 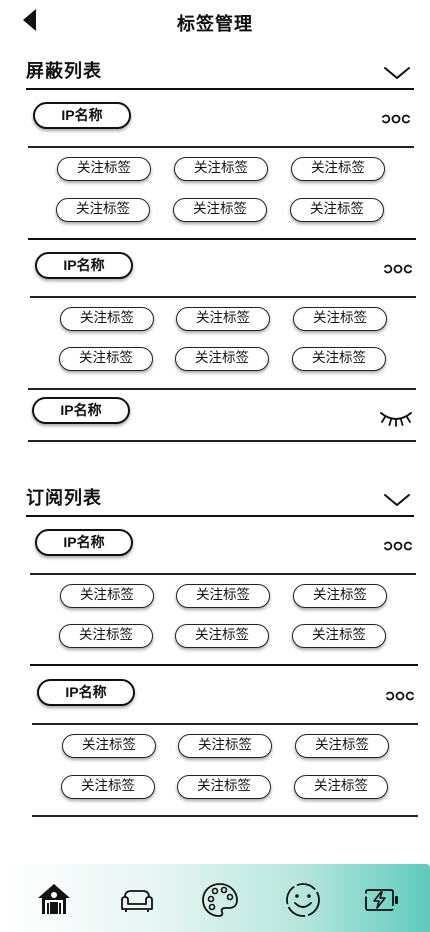 I want to click on nav-battery, so click(x=382, y=900).